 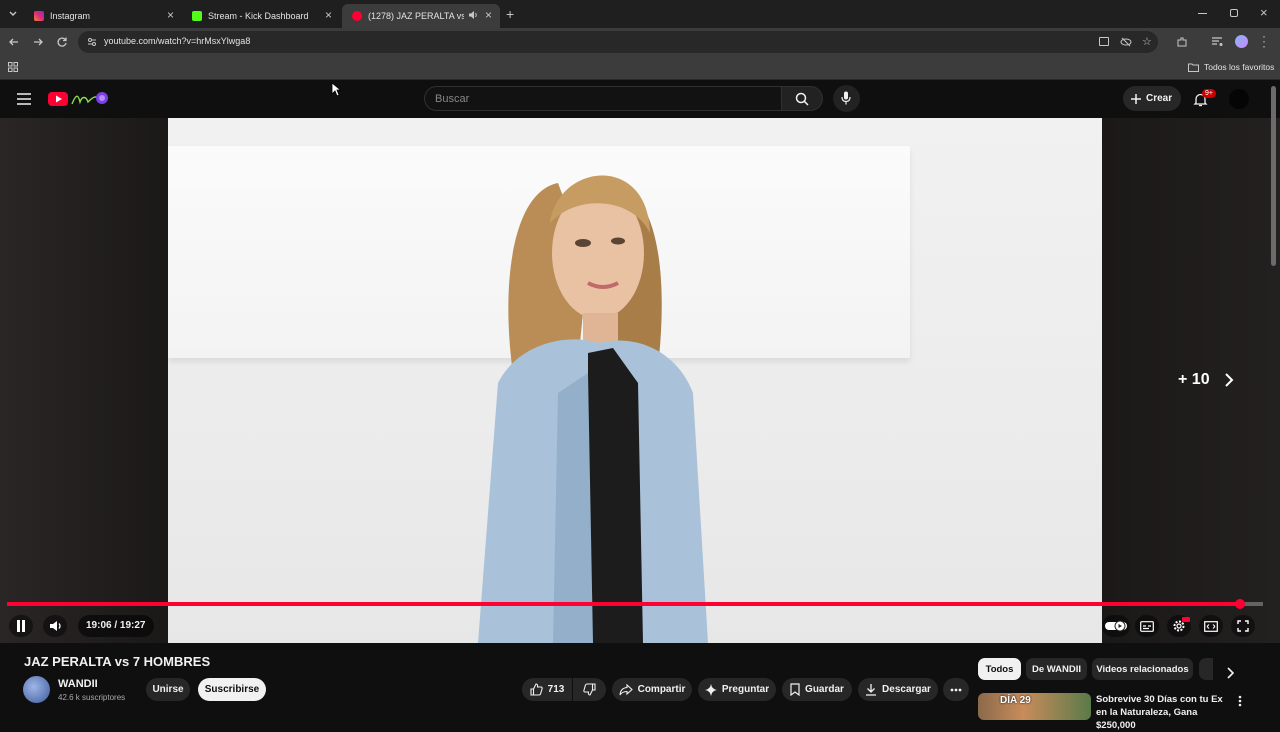 What do you see at coordinates (473, 15) in the screenshot?
I see `speaker-icon` at bounding box center [473, 15].